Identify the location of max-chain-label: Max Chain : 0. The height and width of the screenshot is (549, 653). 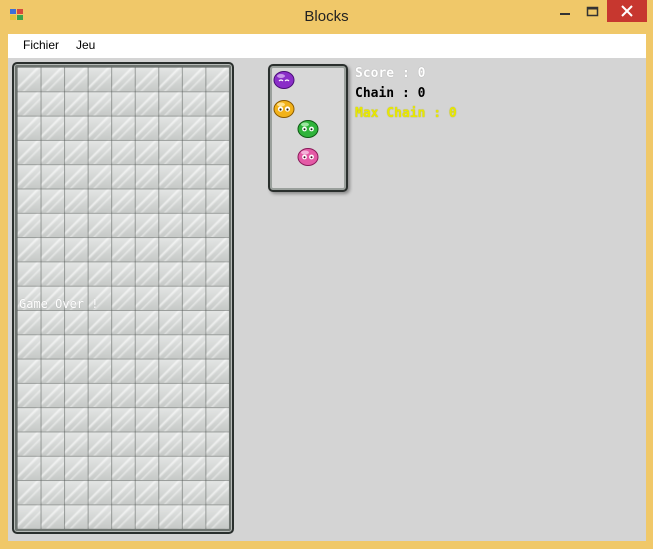
(406, 113).